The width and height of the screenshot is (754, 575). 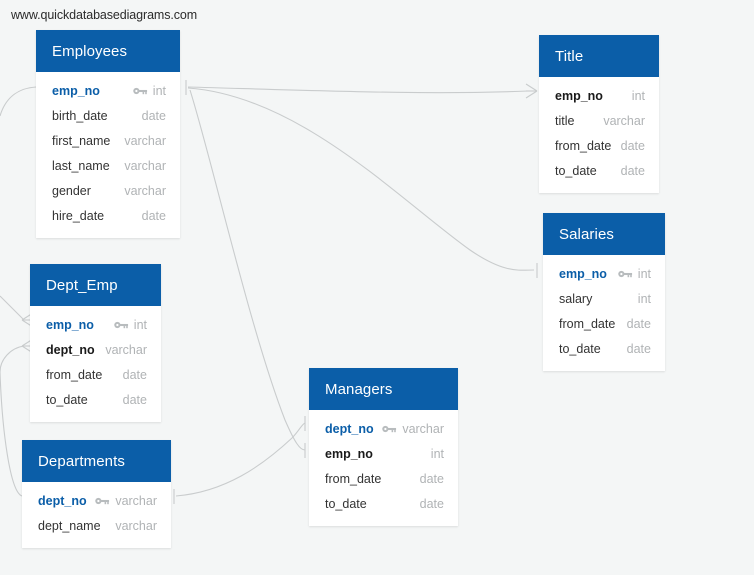 I want to click on field-row: hire_date date, so click(x=108, y=215).